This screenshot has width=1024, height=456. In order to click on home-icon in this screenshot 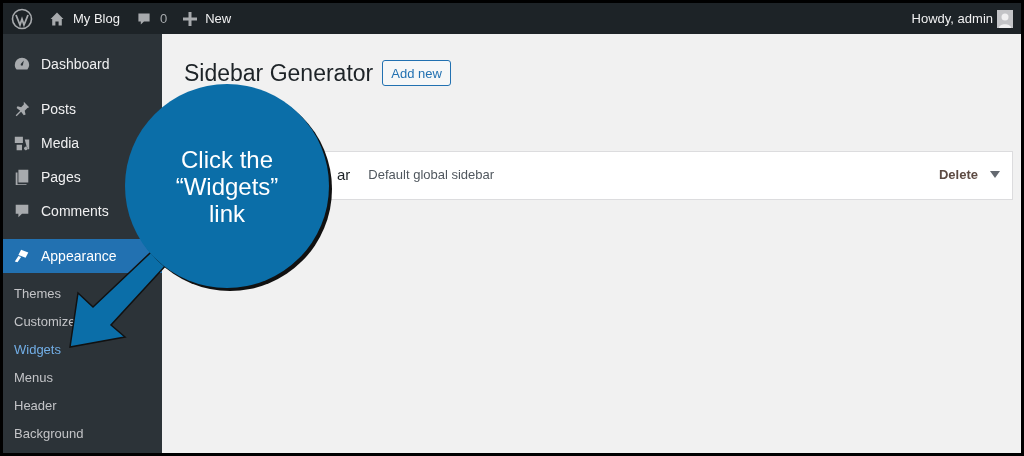, I will do `click(57, 18)`.